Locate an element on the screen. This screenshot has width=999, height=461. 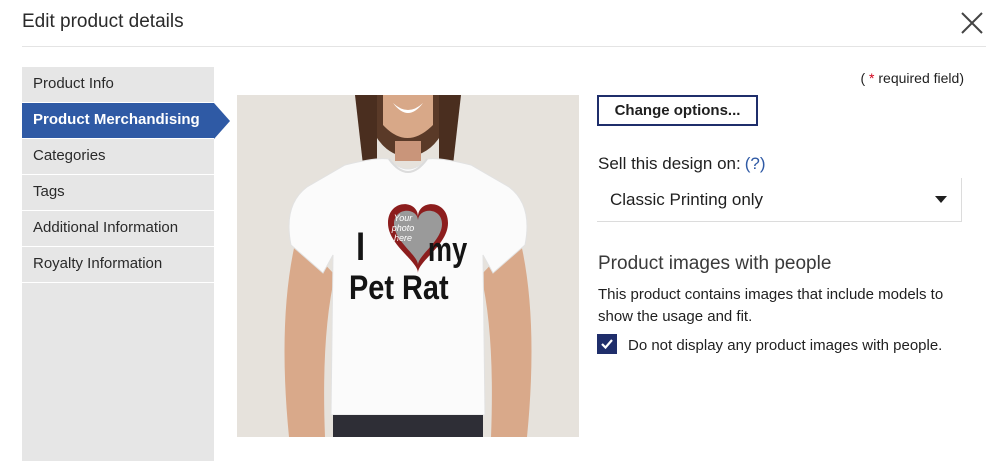
people-section-title: Product images with people is located at coordinates (715, 263).